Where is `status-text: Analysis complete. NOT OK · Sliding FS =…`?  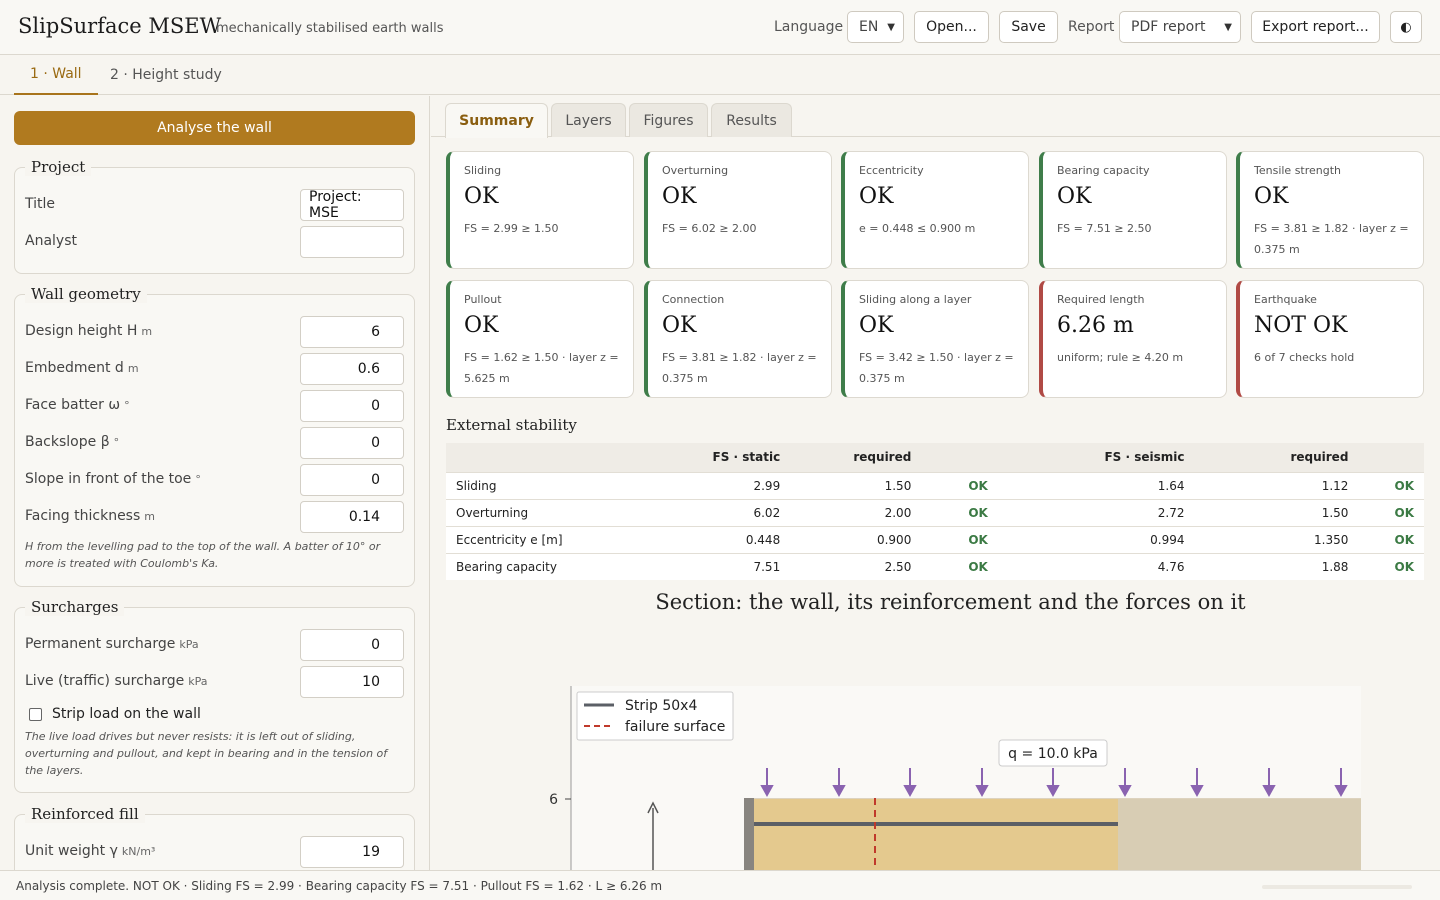 status-text: Analysis complete. NOT OK · Sliding FS =… is located at coordinates (339, 886).